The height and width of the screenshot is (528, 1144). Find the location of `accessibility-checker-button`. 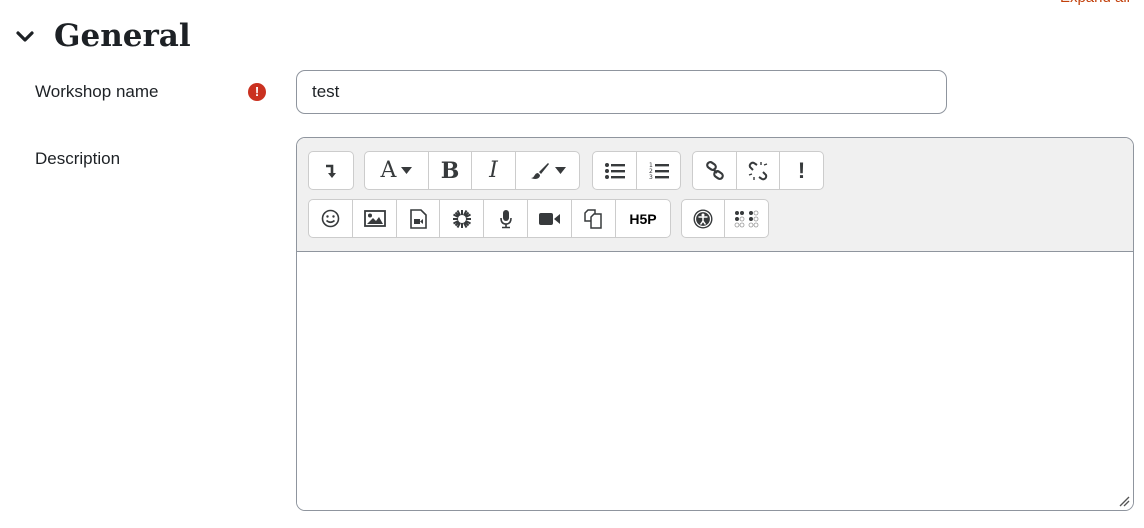

accessibility-checker-button is located at coordinates (703, 218).